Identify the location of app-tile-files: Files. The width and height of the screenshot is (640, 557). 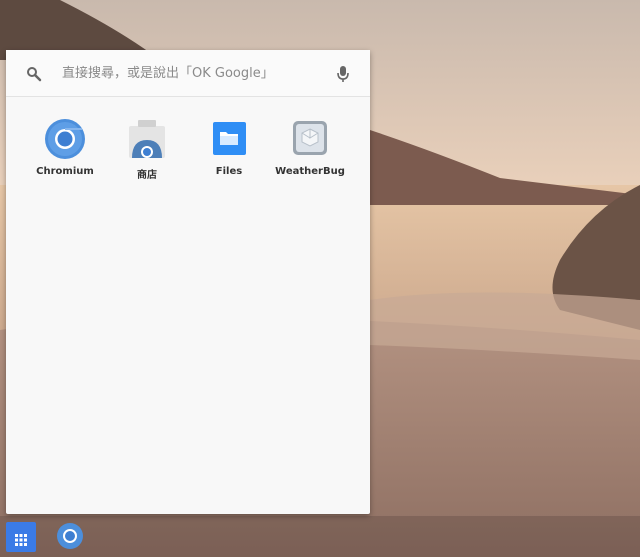
(229, 147).